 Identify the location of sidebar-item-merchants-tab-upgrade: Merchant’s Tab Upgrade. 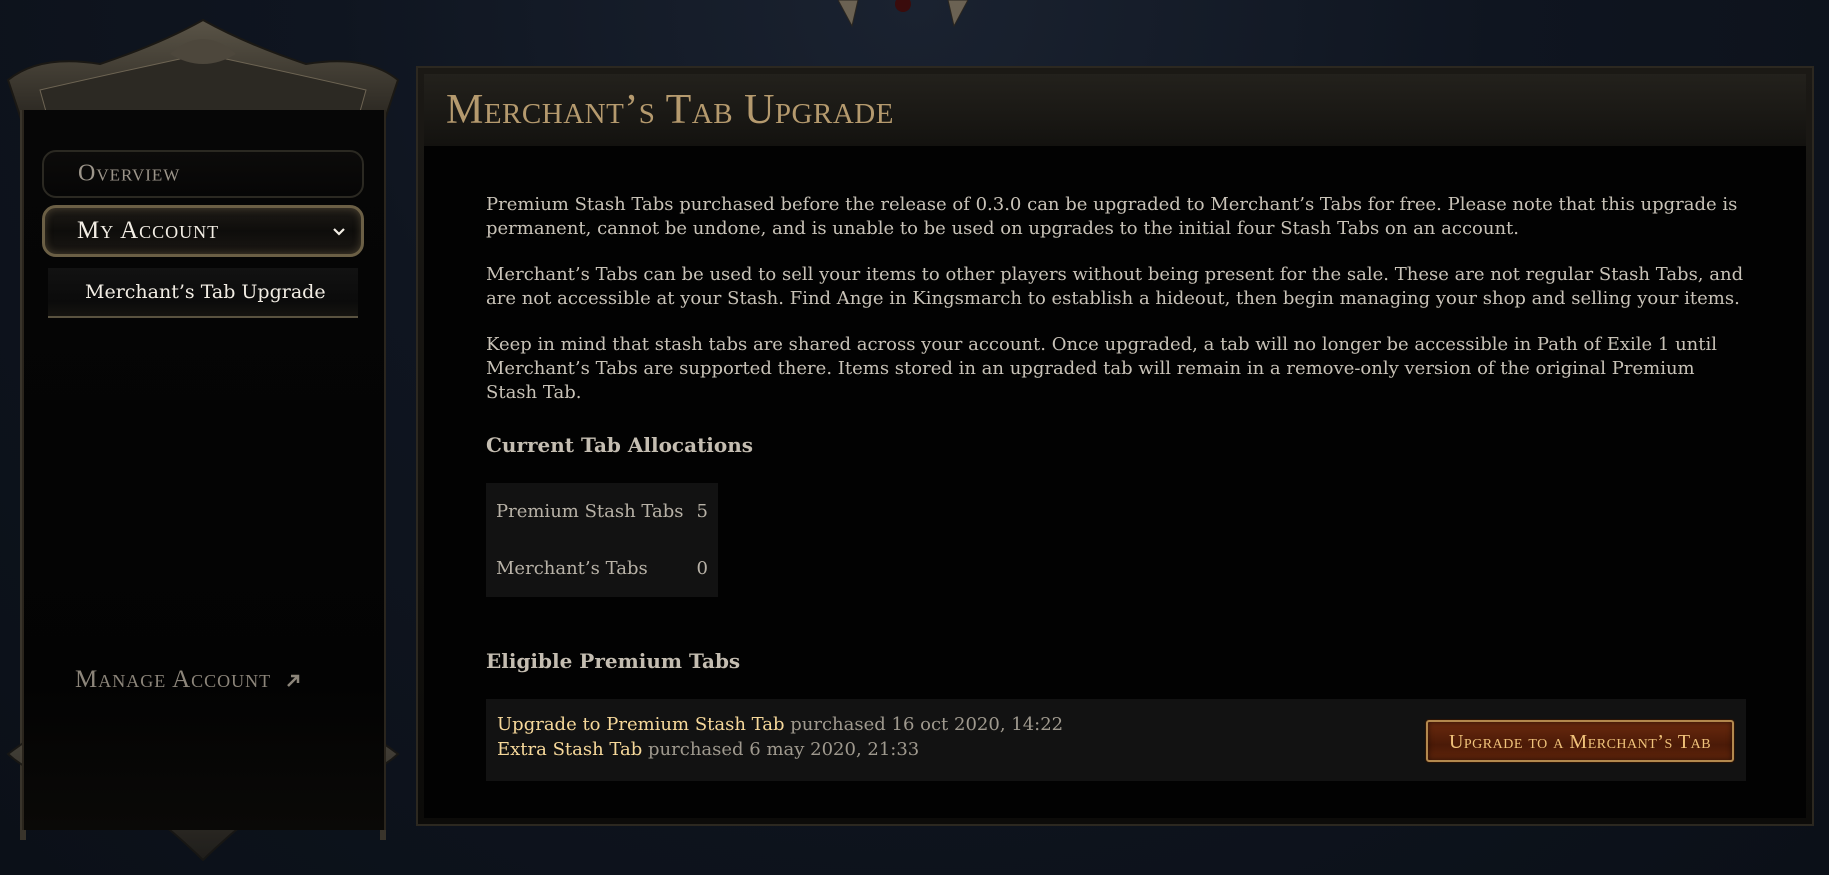
(203, 293).